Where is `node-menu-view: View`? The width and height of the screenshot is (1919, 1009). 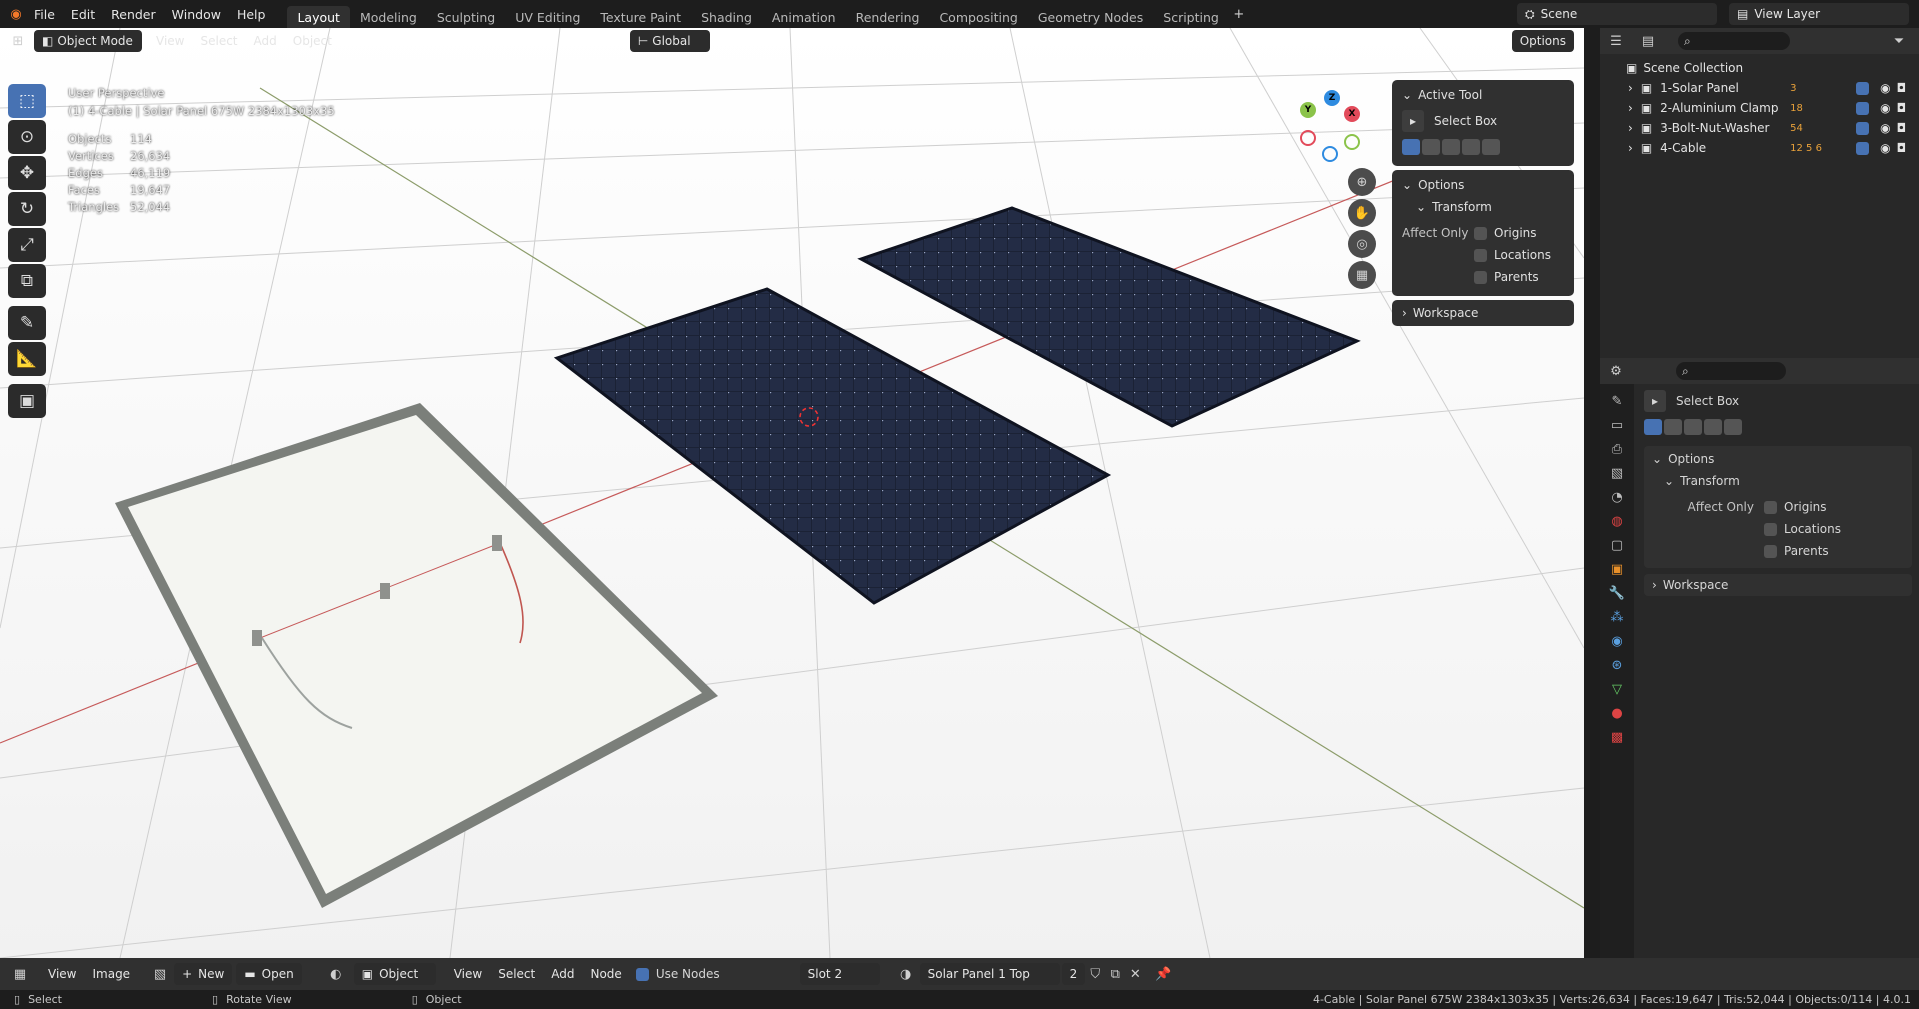
node-menu-view: View is located at coordinates (468, 974).